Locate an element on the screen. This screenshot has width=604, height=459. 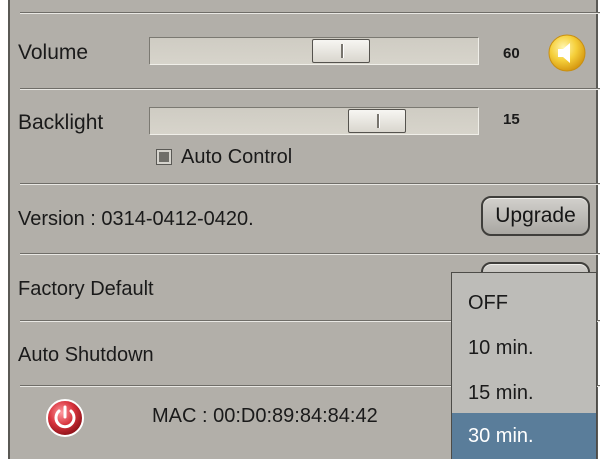
dropdown-option-15-min: 15 min. is located at coordinates (524, 393).